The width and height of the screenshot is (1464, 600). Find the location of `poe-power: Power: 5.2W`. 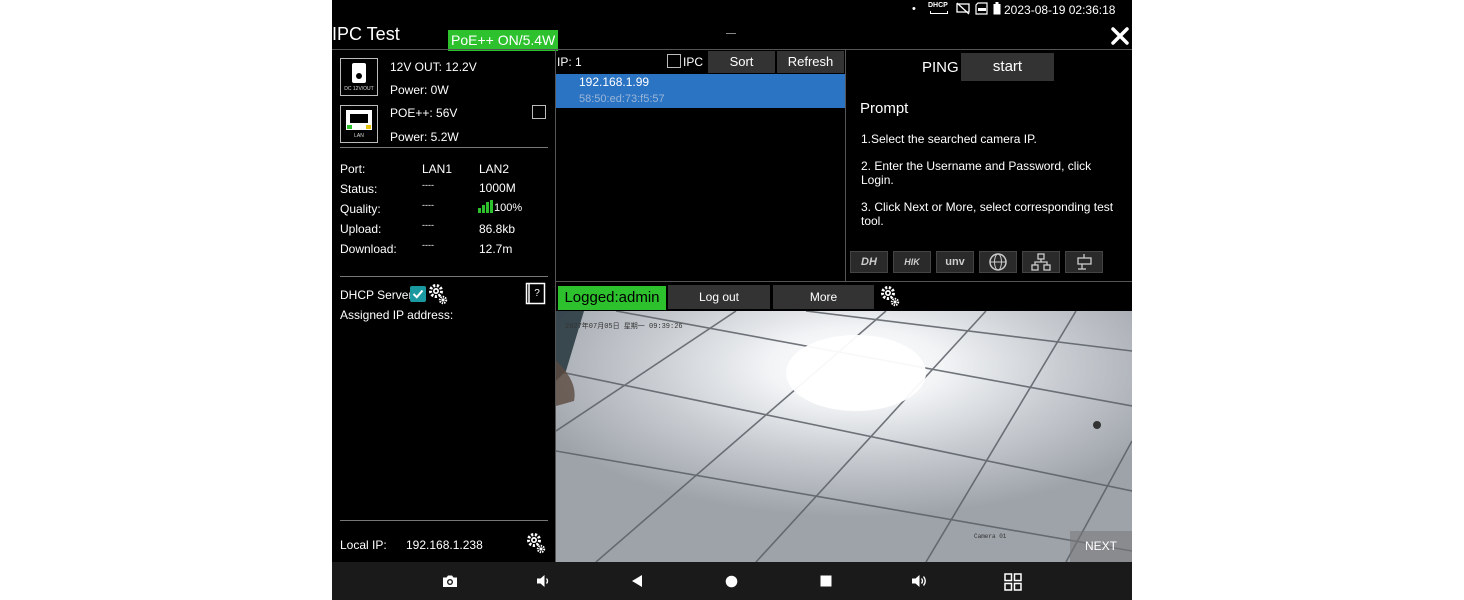

poe-power: Power: 5.2W is located at coordinates (424, 137).